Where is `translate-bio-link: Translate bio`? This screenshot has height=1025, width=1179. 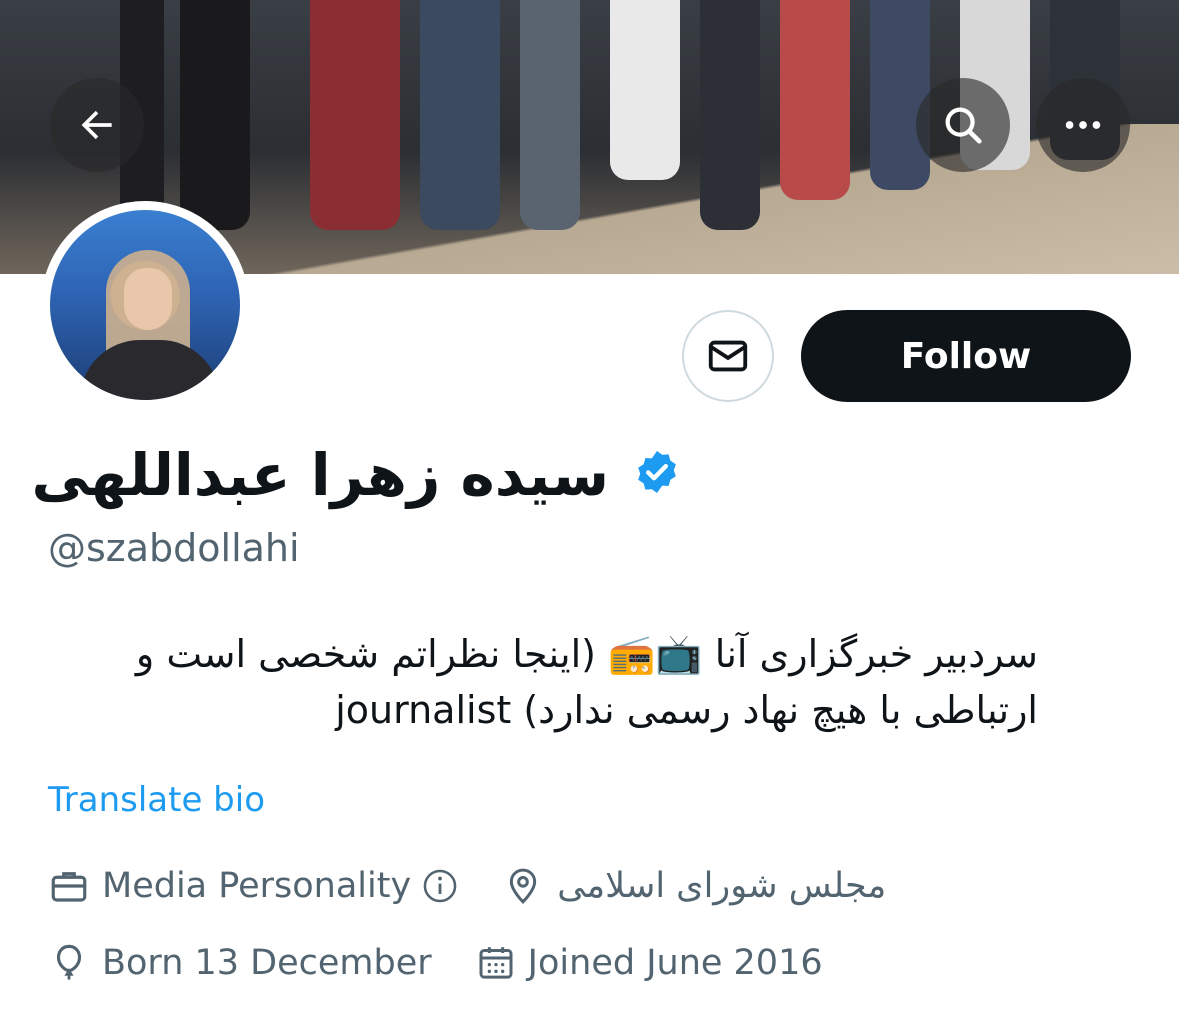 translate-bio-link: Translate bio is located at coordinates (156, 800).